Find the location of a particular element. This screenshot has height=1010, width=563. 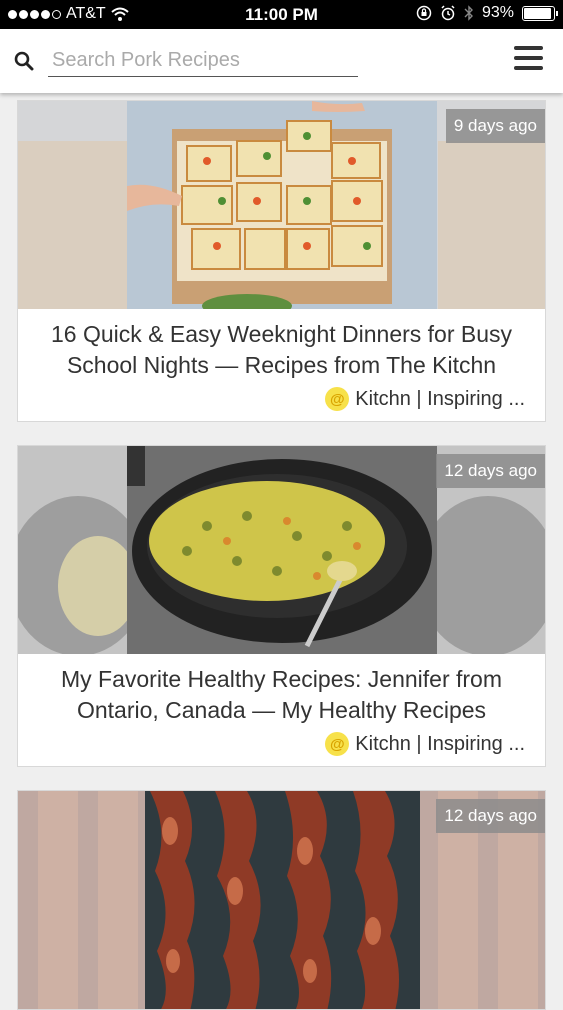

alarm-icon is located at coordinates (448, 13).